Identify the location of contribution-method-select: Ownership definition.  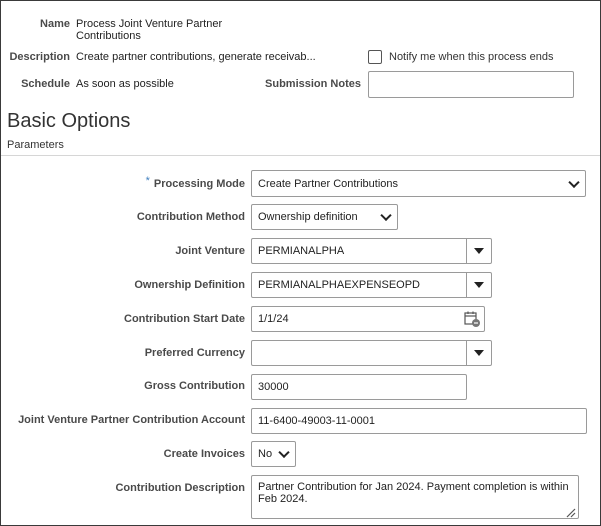
(324, 217).